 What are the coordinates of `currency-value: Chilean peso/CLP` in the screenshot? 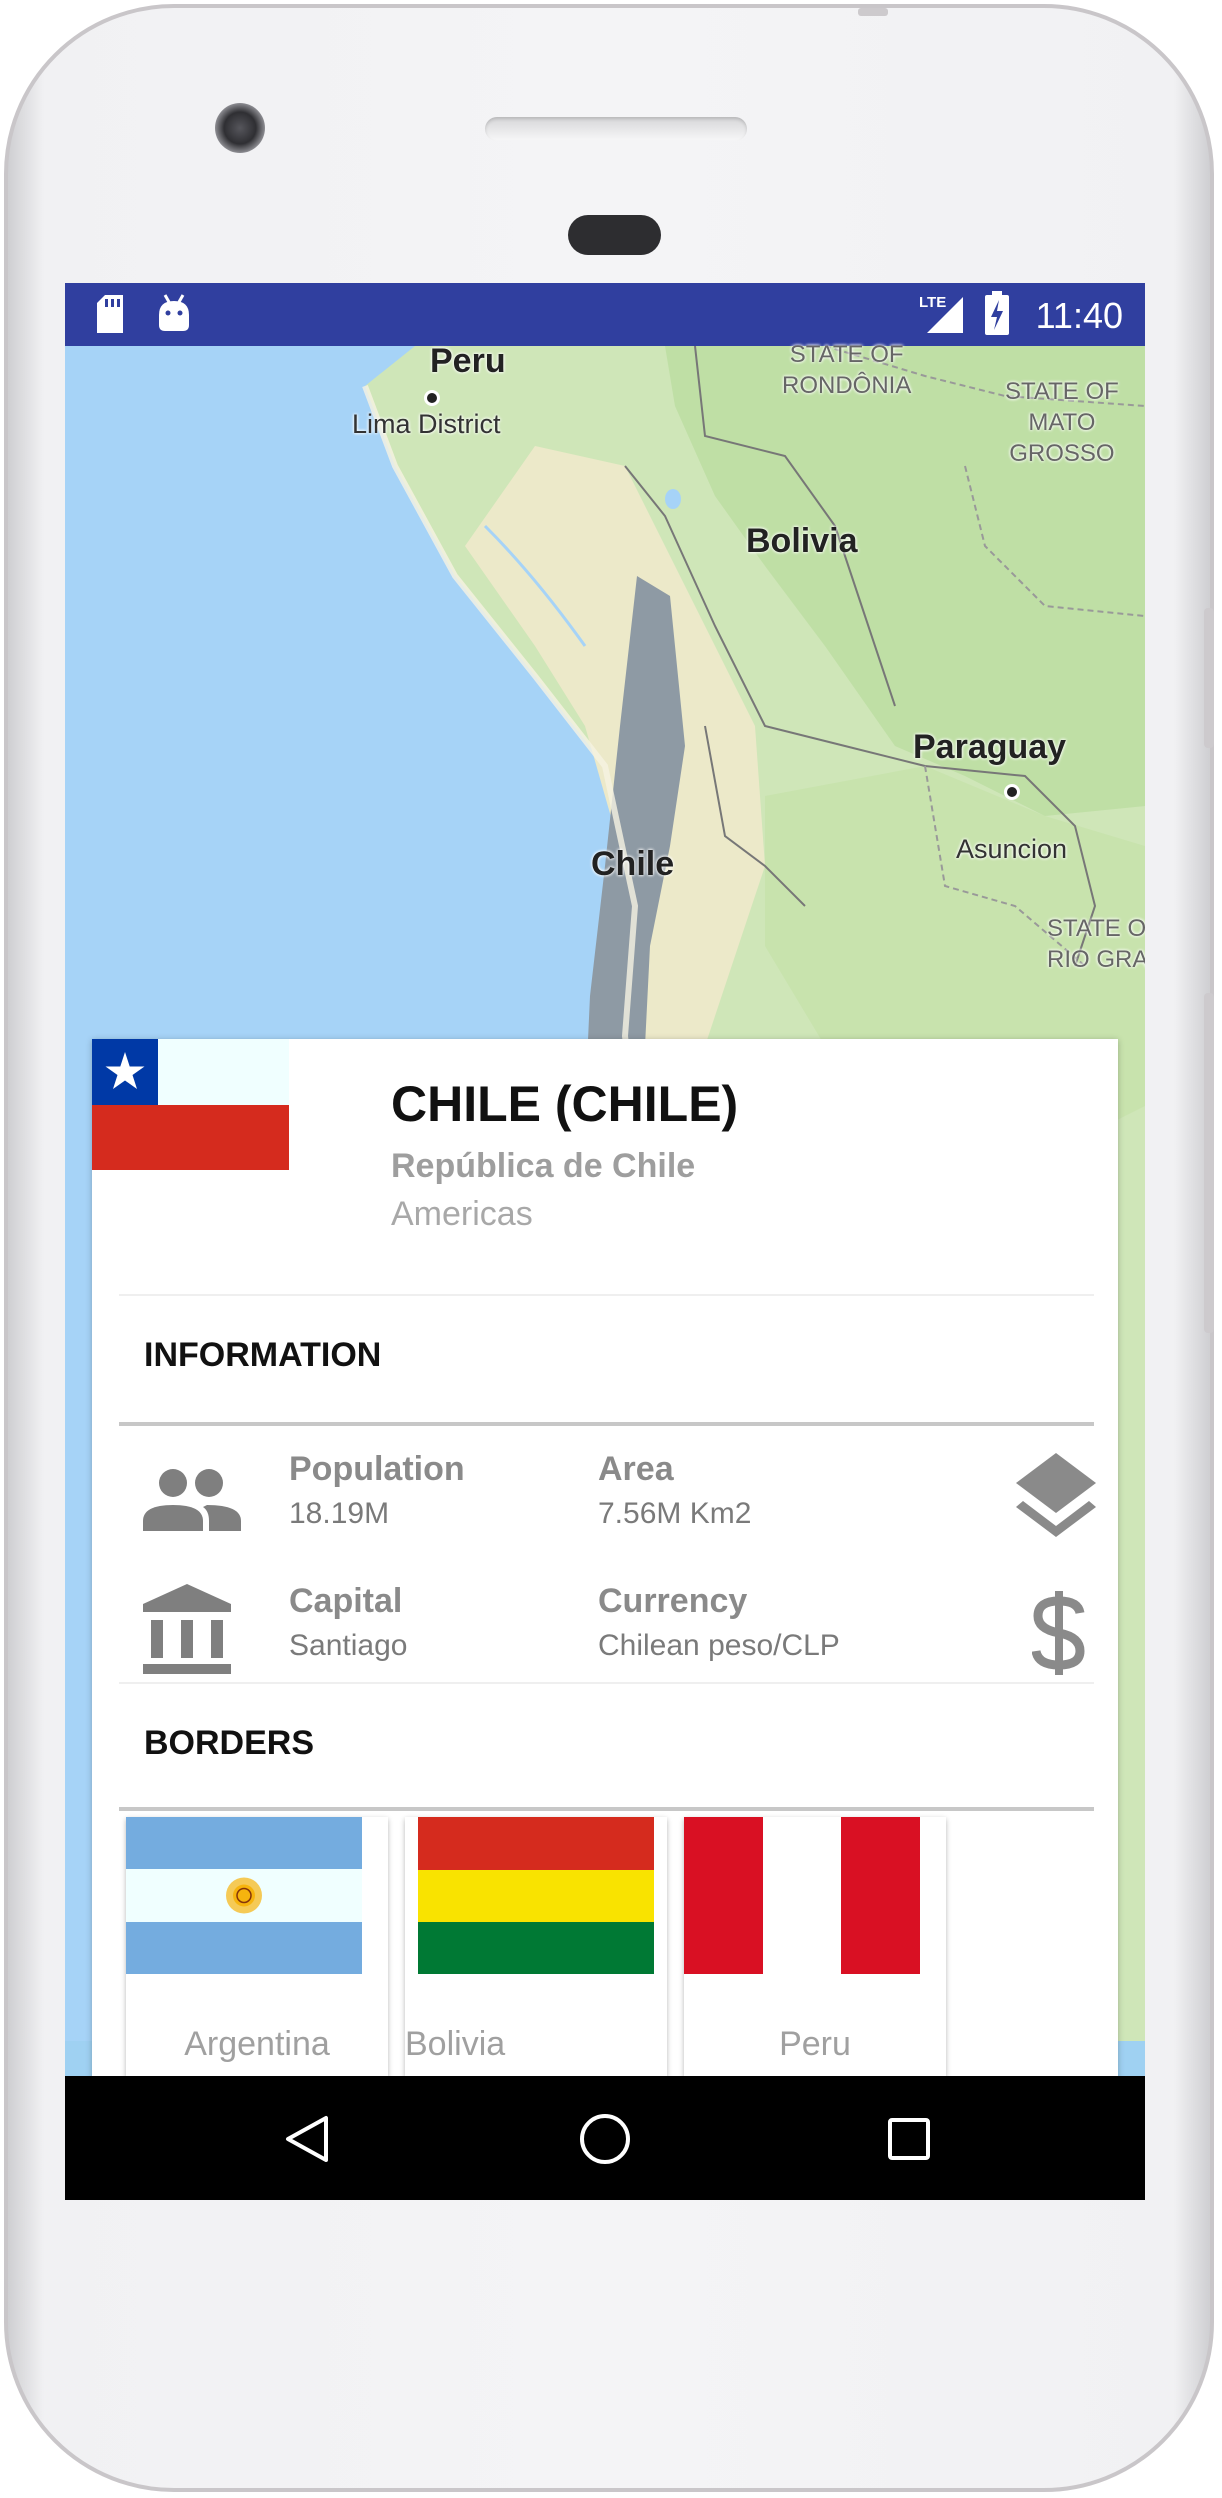 It's located at (719, 1645).